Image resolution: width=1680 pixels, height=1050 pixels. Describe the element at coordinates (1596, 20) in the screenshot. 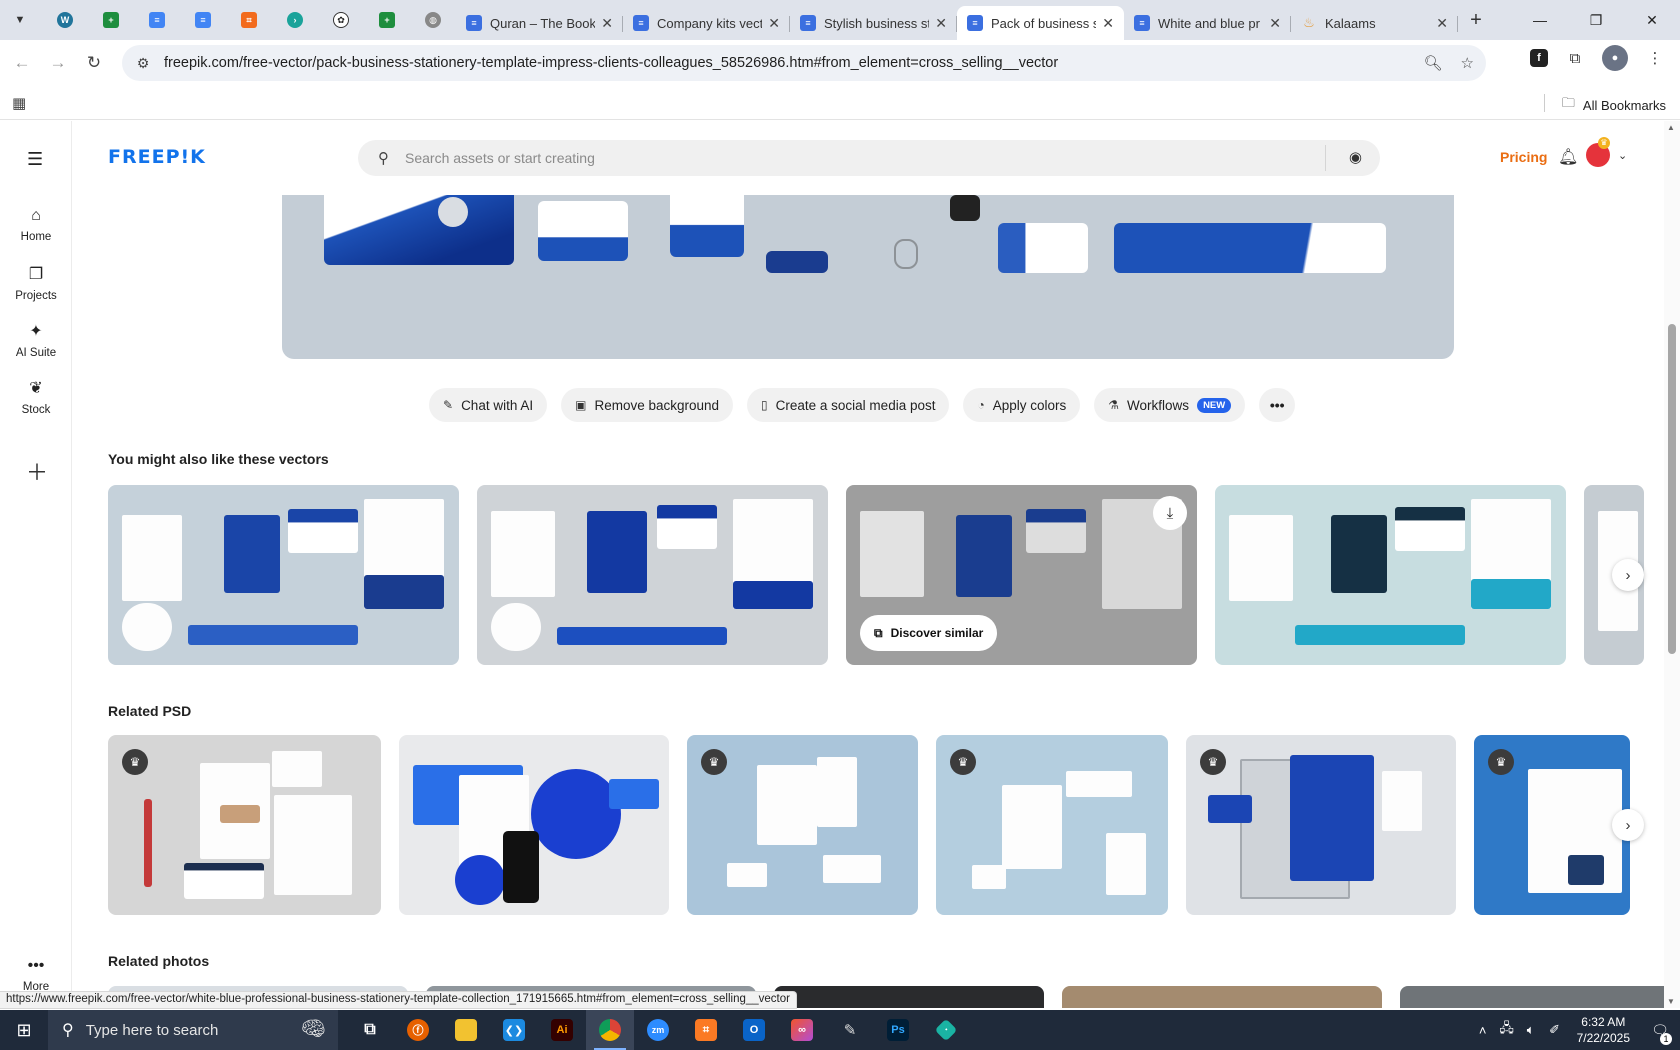

I see `restore-icon: ❐` at that location.